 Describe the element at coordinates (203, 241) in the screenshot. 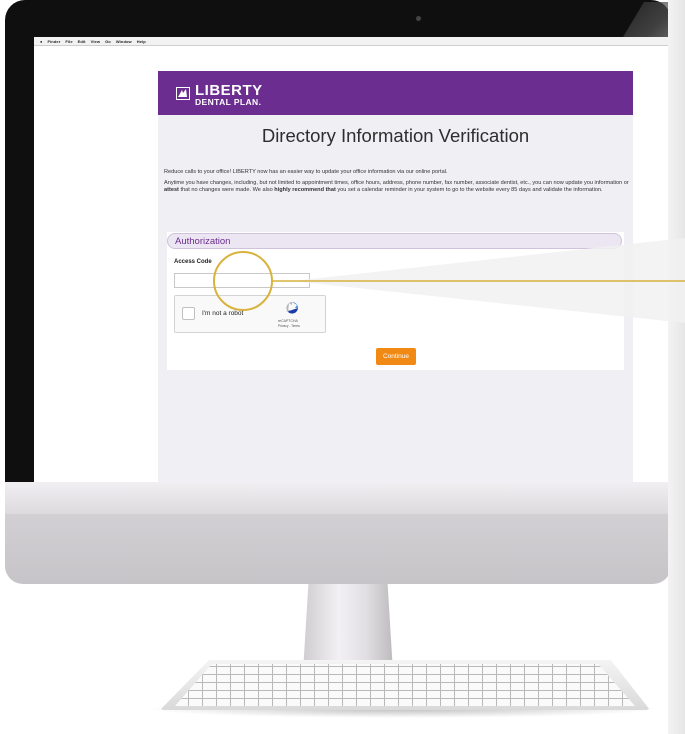

I see `authorization-heading: Authorization` at that location.